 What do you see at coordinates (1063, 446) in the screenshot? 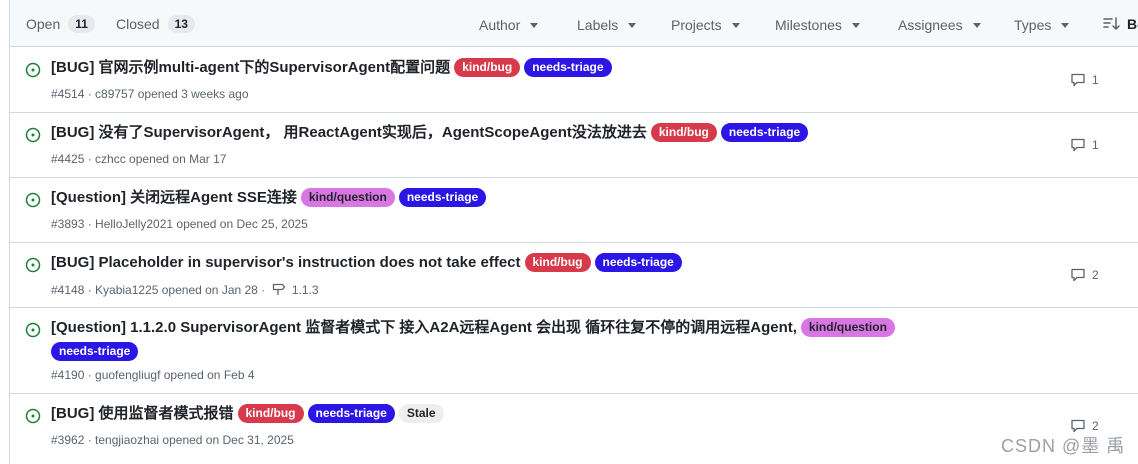
I see `csdn-watermark: CSDN @墨 禹` at bounding box center [1063, 446].